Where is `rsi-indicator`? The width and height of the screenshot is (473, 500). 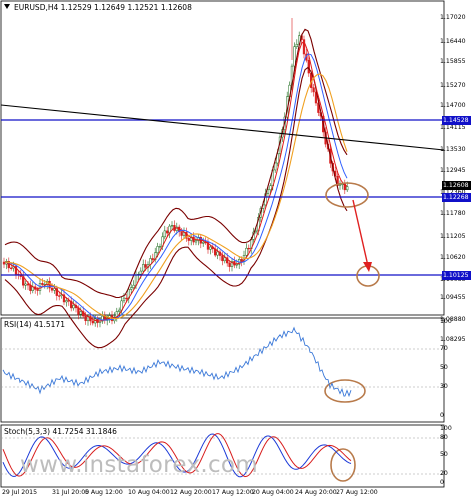 rsi-indicator is located at coordinates (222, 362).